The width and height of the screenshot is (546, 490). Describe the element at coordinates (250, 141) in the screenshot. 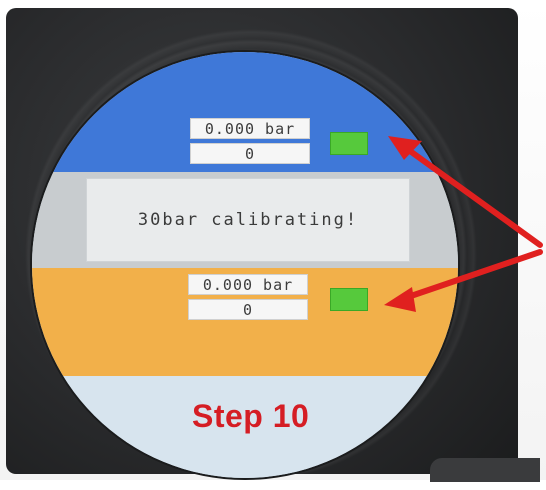

I see `upper-readout: 0.000 bar 0` at that location.